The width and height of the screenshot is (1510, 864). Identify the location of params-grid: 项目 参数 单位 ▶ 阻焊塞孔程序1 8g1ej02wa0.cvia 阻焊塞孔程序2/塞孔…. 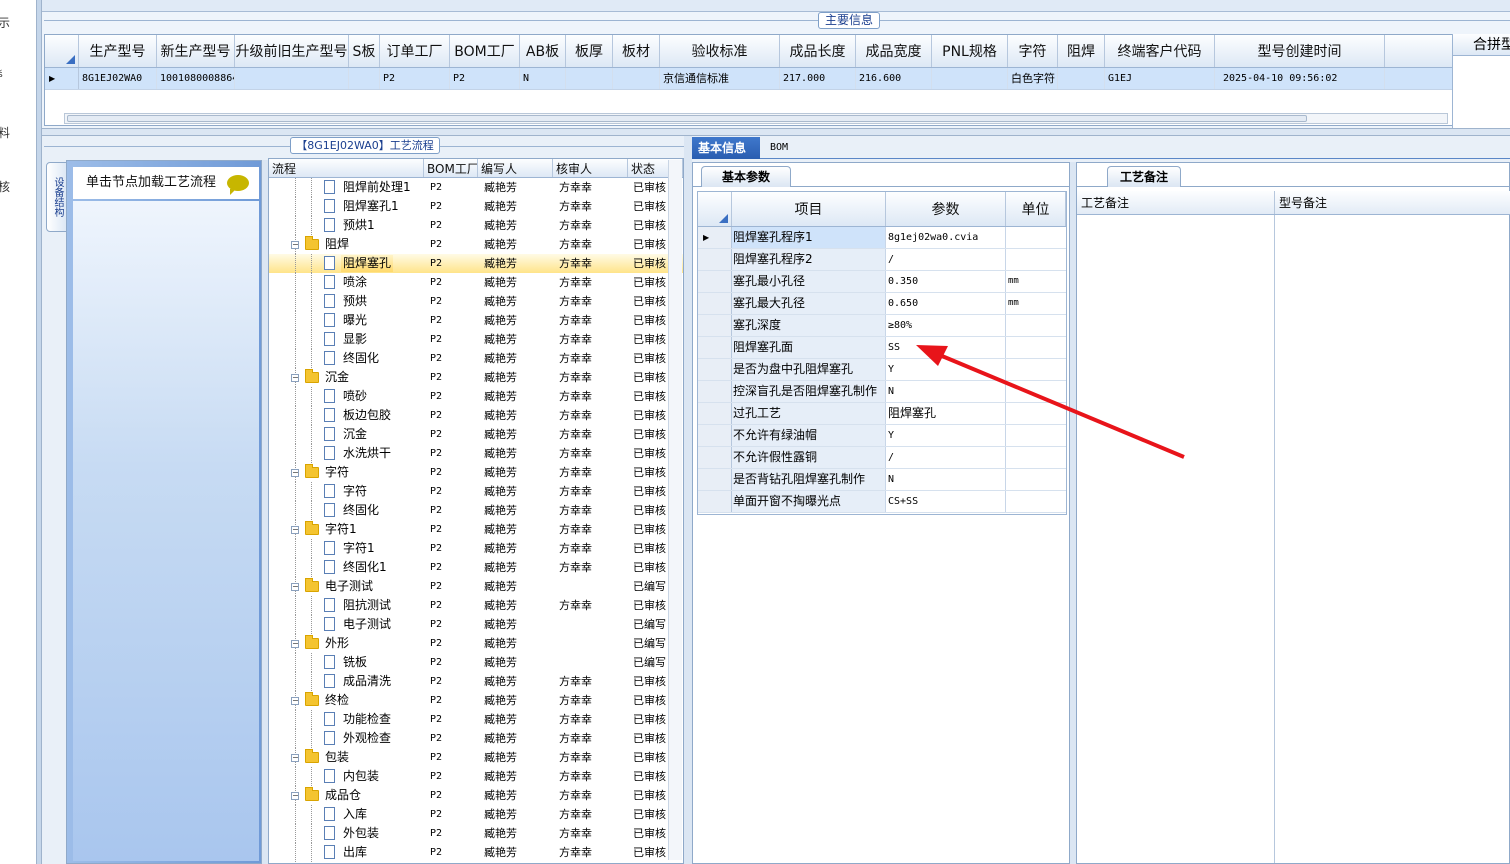
(882, 353).